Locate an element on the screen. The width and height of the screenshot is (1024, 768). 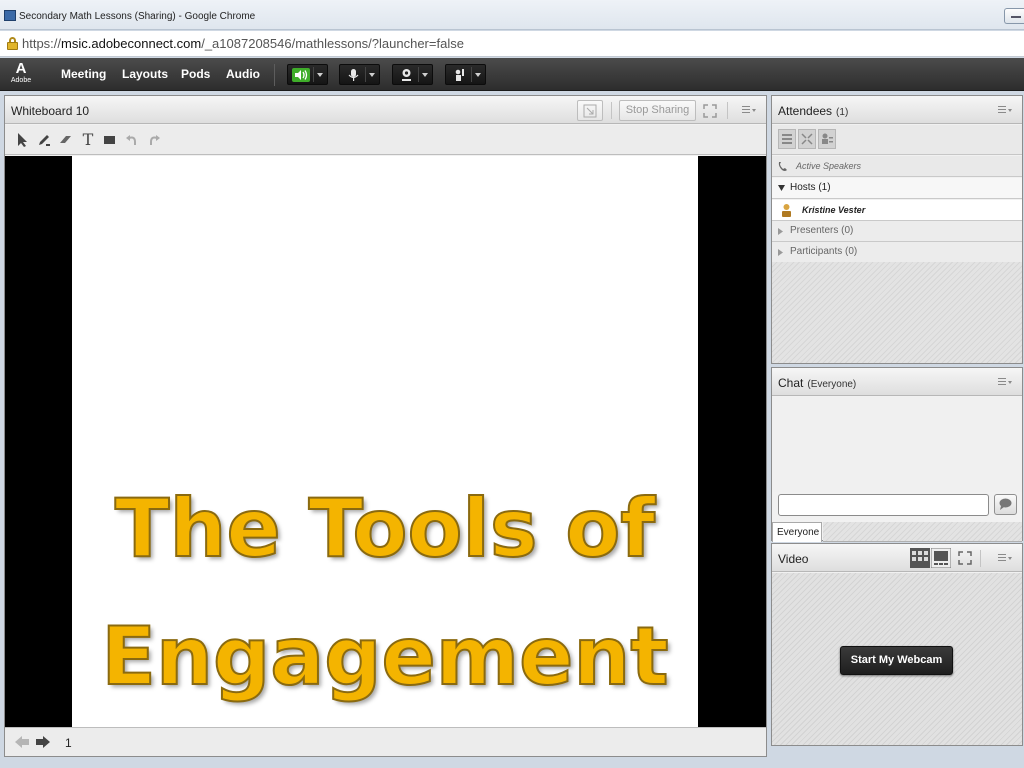
hosts-group-row: Hosts (1) is located at coordinates (897, 188).